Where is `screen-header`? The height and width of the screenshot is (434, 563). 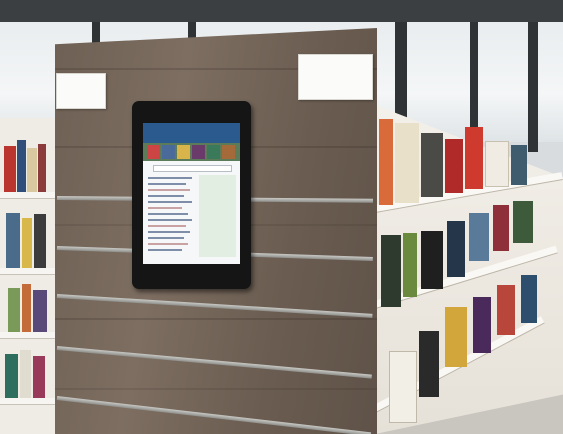 screen-header is located at coordinates (191, 133).